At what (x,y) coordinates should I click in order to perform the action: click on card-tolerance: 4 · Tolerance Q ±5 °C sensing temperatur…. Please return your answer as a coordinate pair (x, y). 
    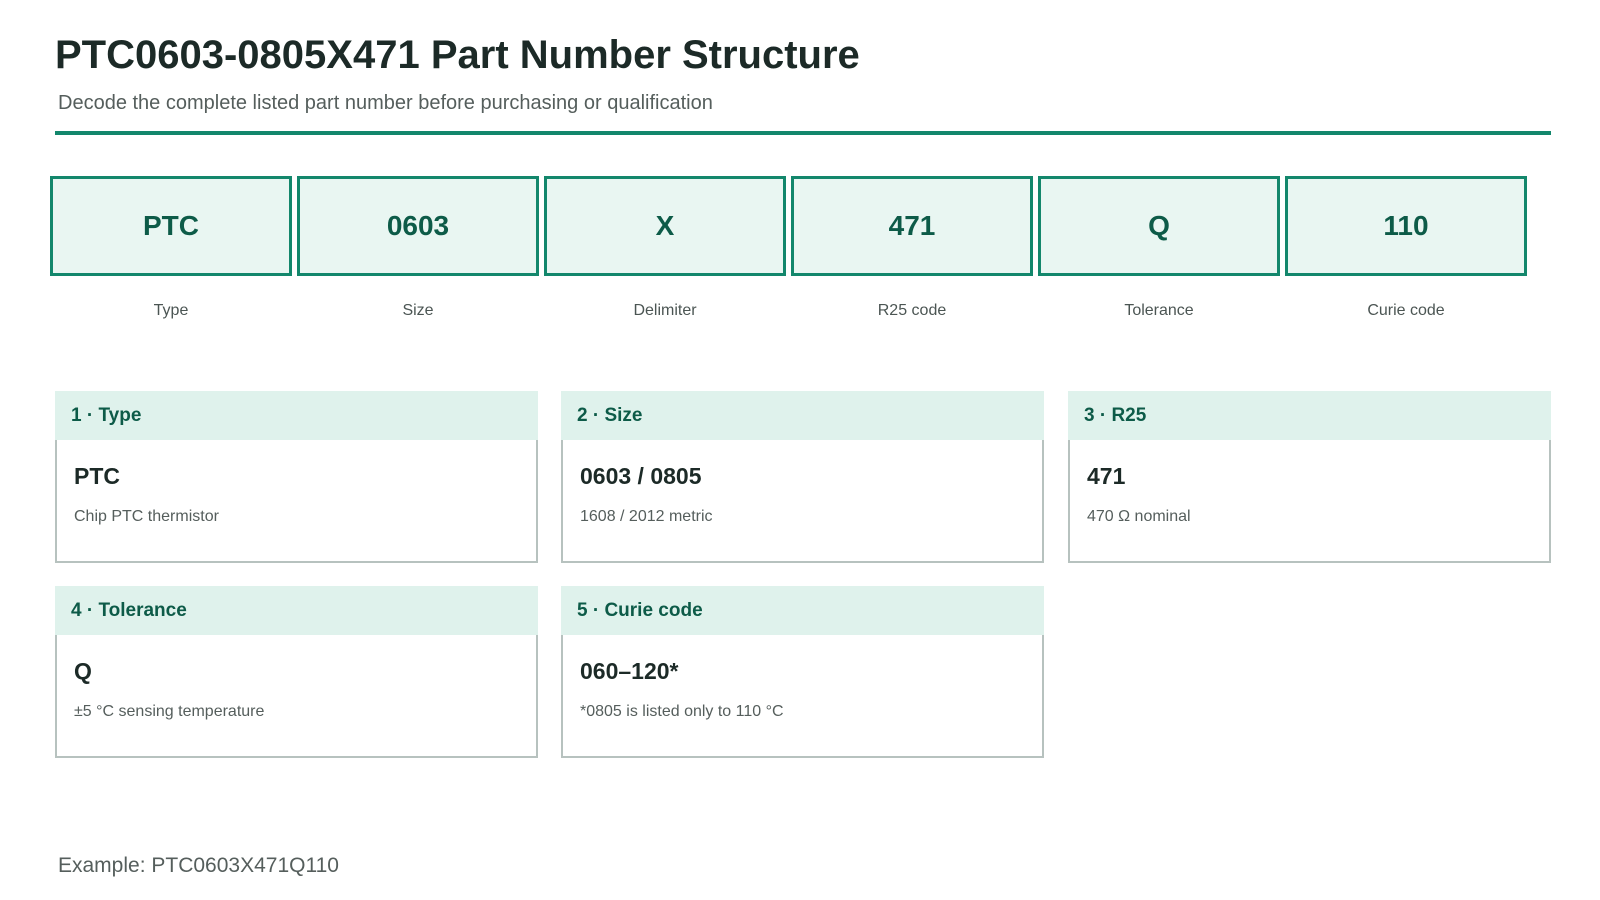
    Looking at the image, I should click on (296, 672).